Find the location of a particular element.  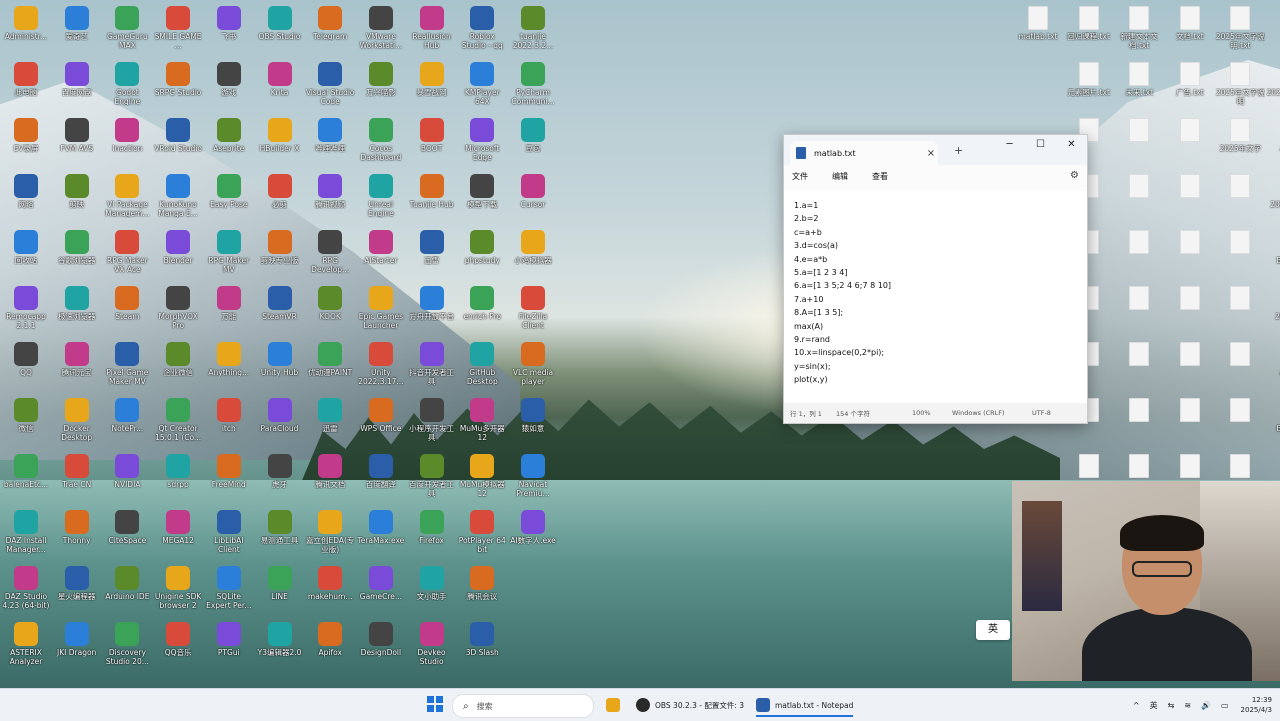

desktop-icon: Unreal Engine is located at coordinates (381, 193).